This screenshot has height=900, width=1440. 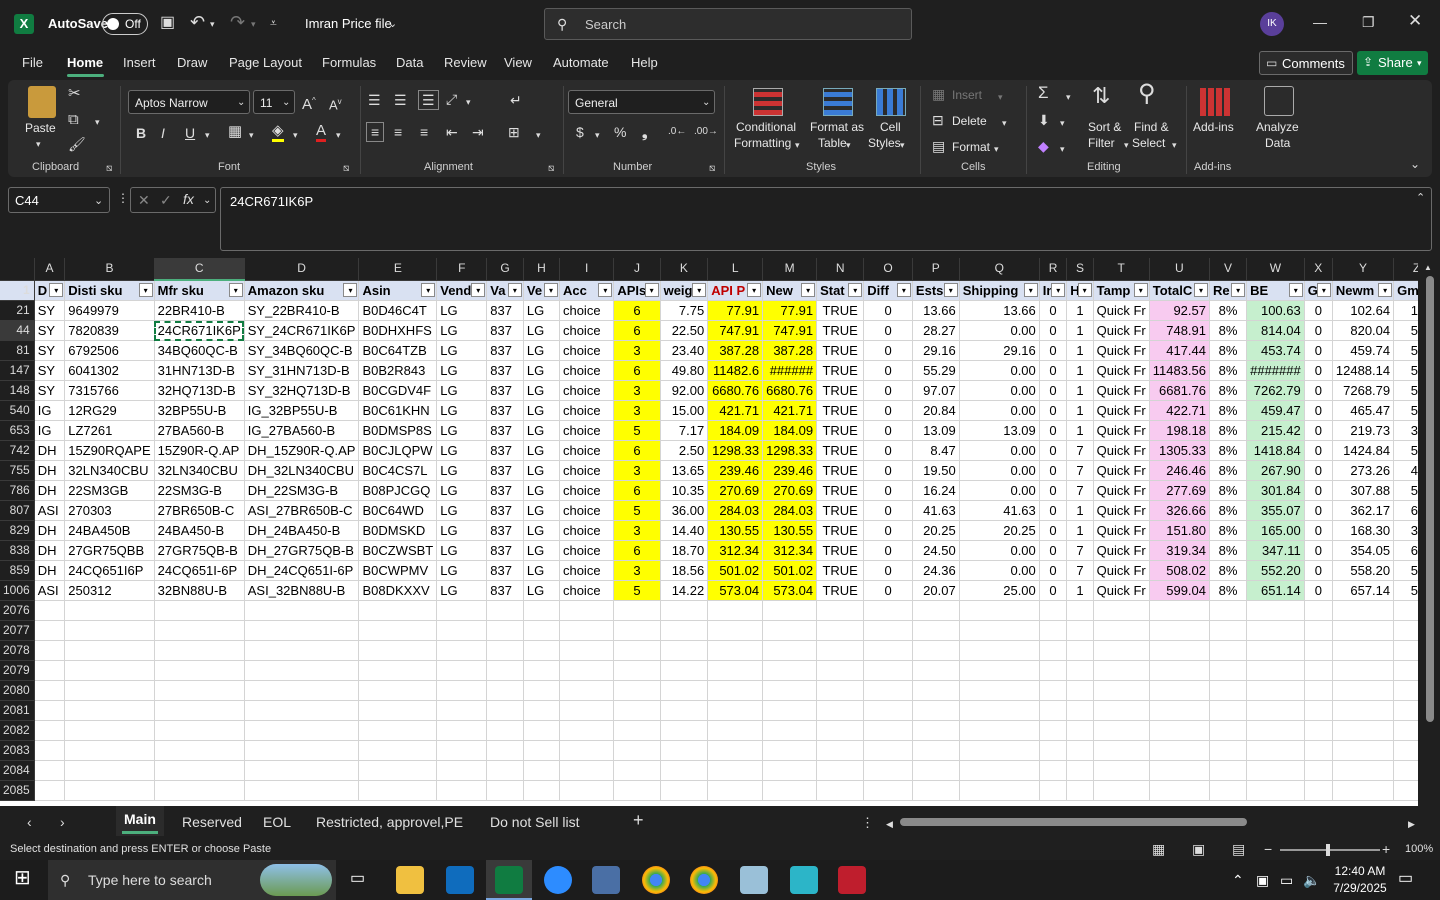 I want to click on table-cell: 24CQ651I-6P, so click(x=199, y=570).